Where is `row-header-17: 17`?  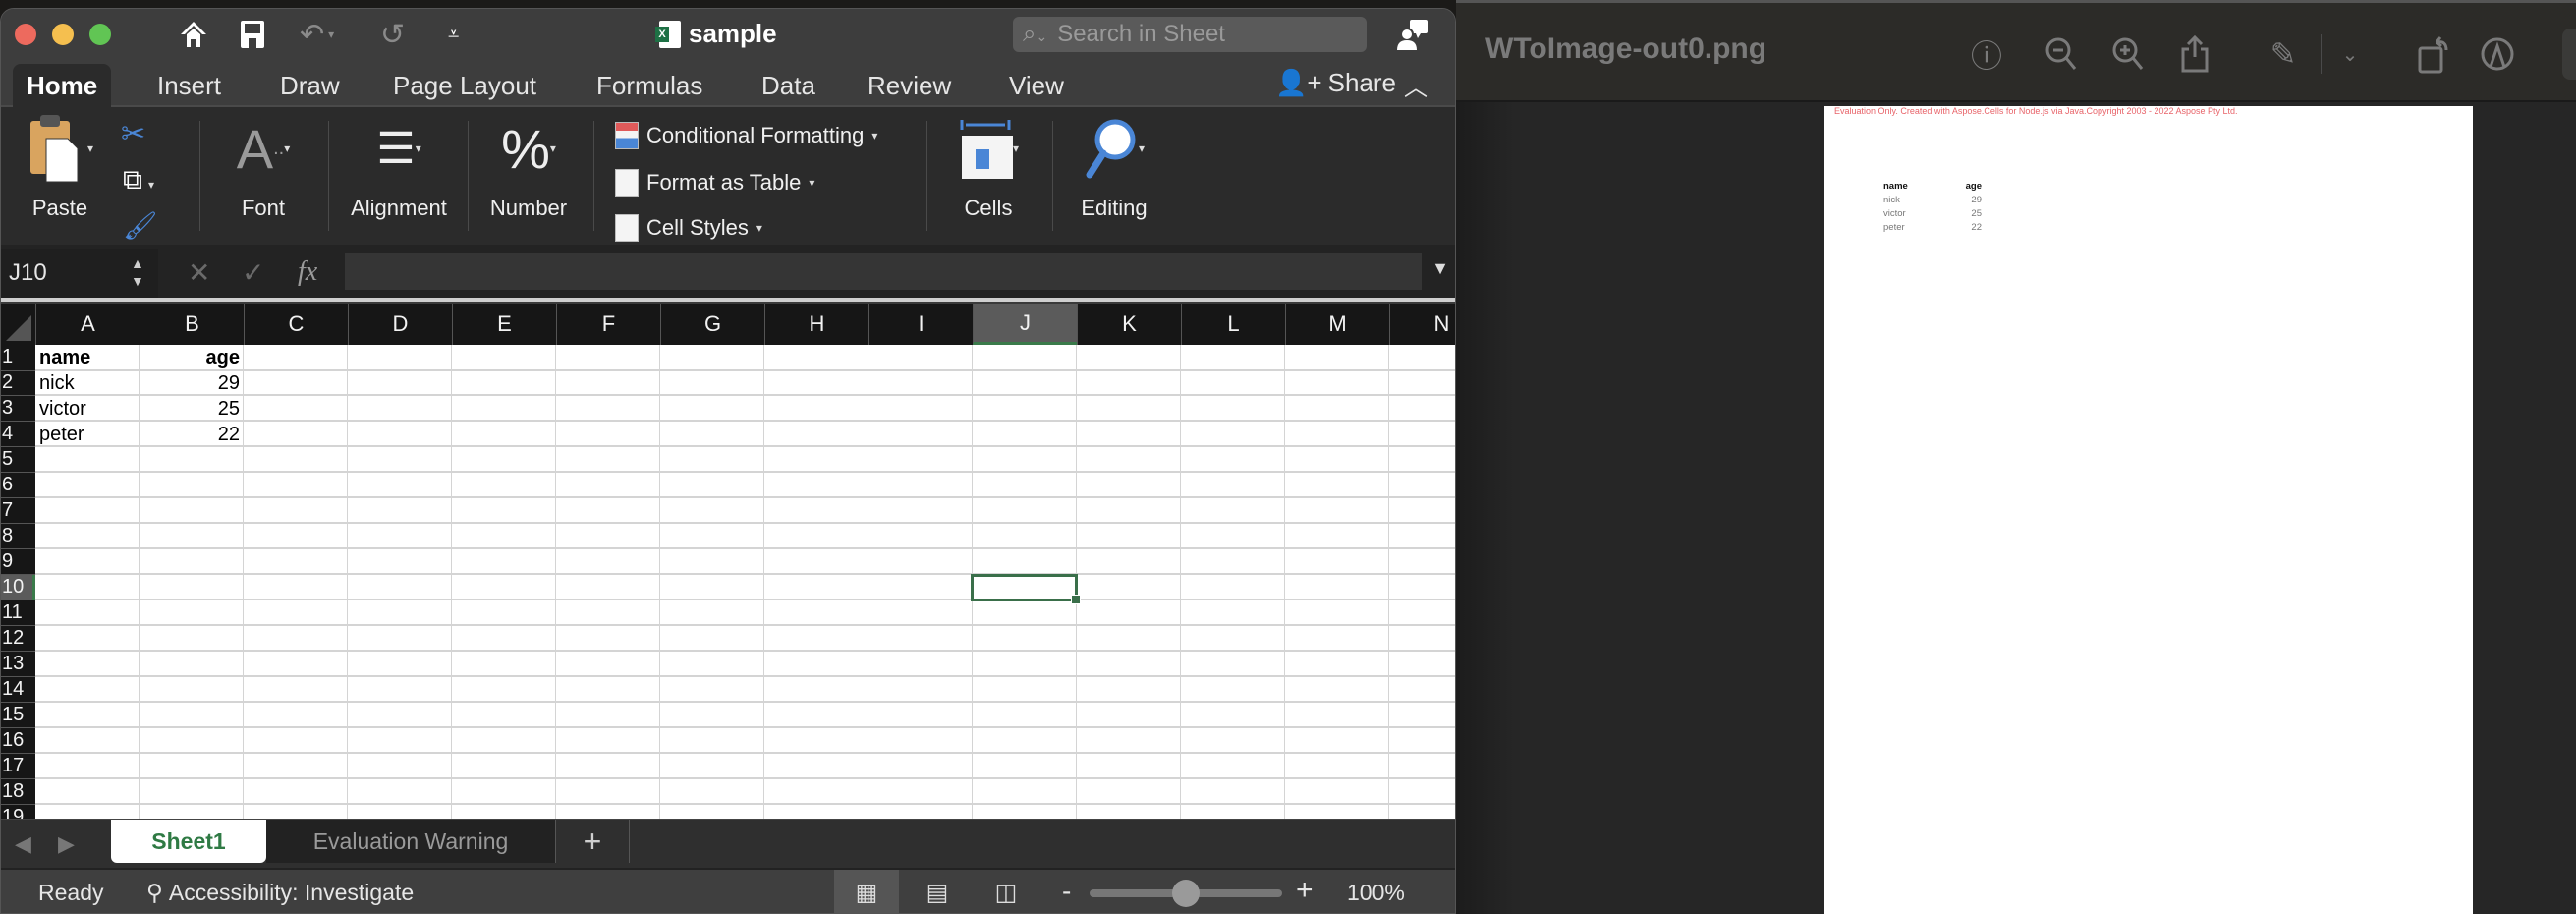
row-header-17: 17 is located at coordinates (18, 766).